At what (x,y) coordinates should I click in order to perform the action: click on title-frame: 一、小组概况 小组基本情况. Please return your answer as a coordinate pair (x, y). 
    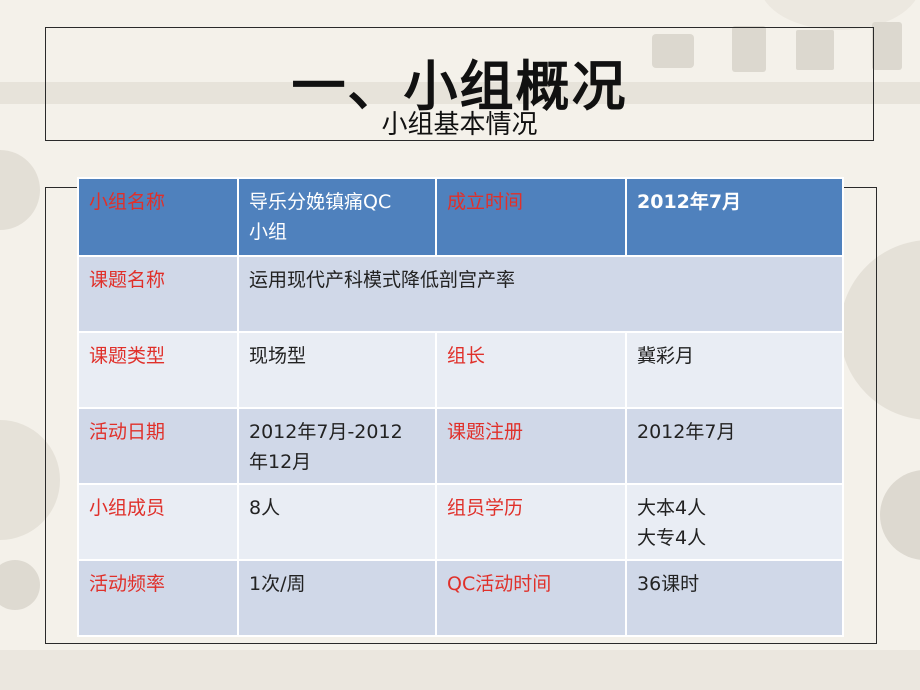
    Looking at the image, I should click on (459, 84).